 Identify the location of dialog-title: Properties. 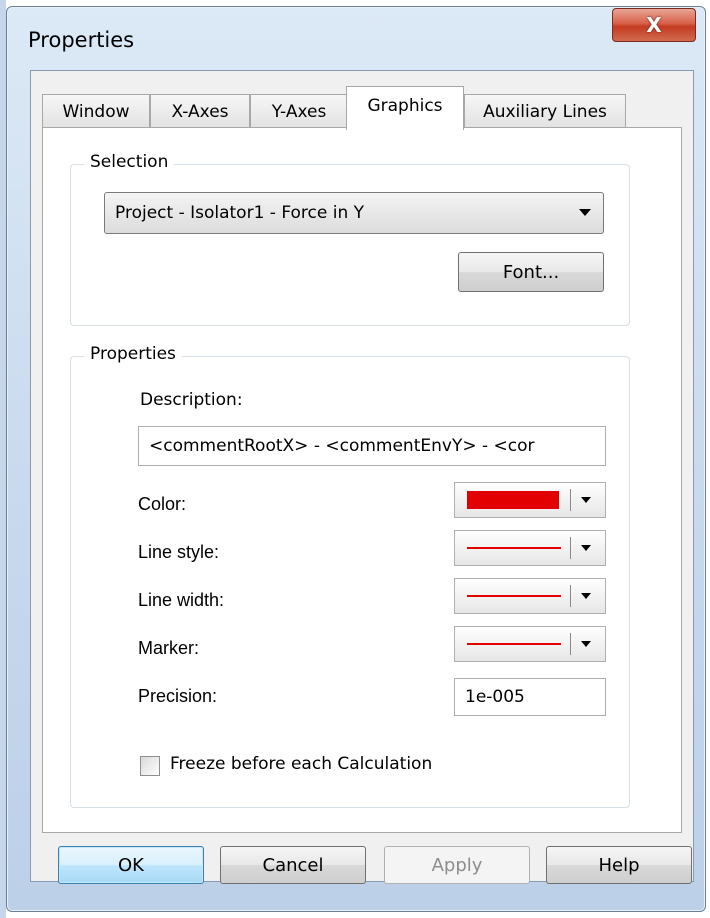
(81, 40).